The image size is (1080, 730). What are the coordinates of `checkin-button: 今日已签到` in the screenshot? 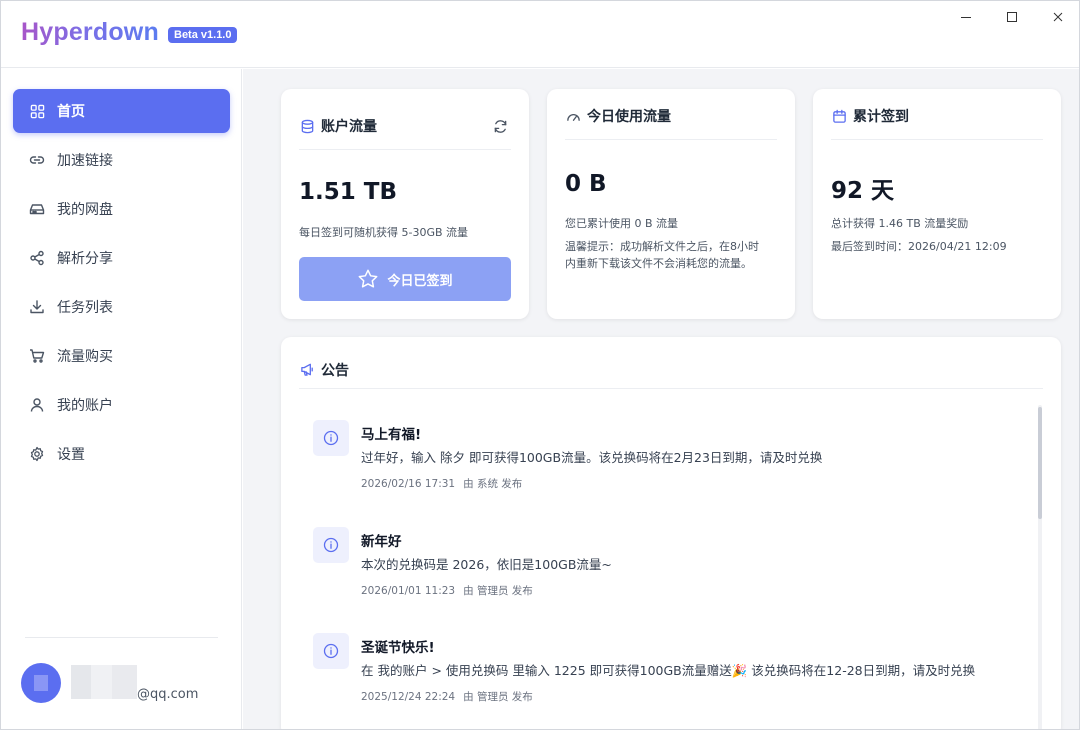 It's located at (405, 279).